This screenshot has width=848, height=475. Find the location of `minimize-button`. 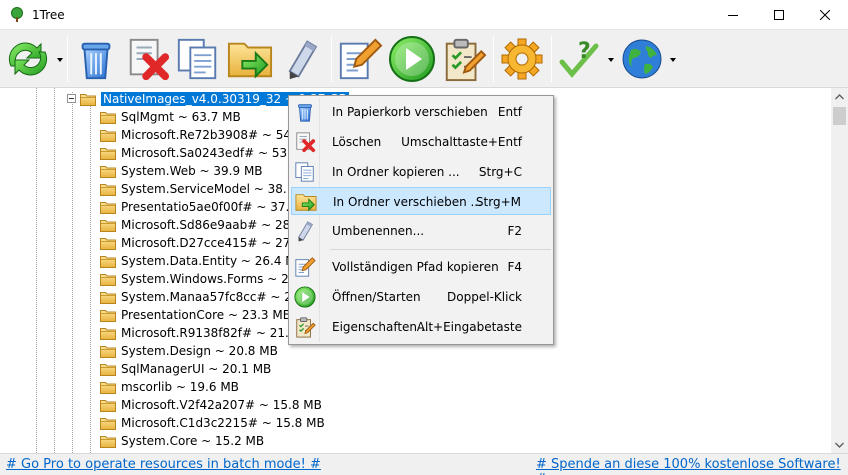

minimize-button is located at coordinates (733, 15).